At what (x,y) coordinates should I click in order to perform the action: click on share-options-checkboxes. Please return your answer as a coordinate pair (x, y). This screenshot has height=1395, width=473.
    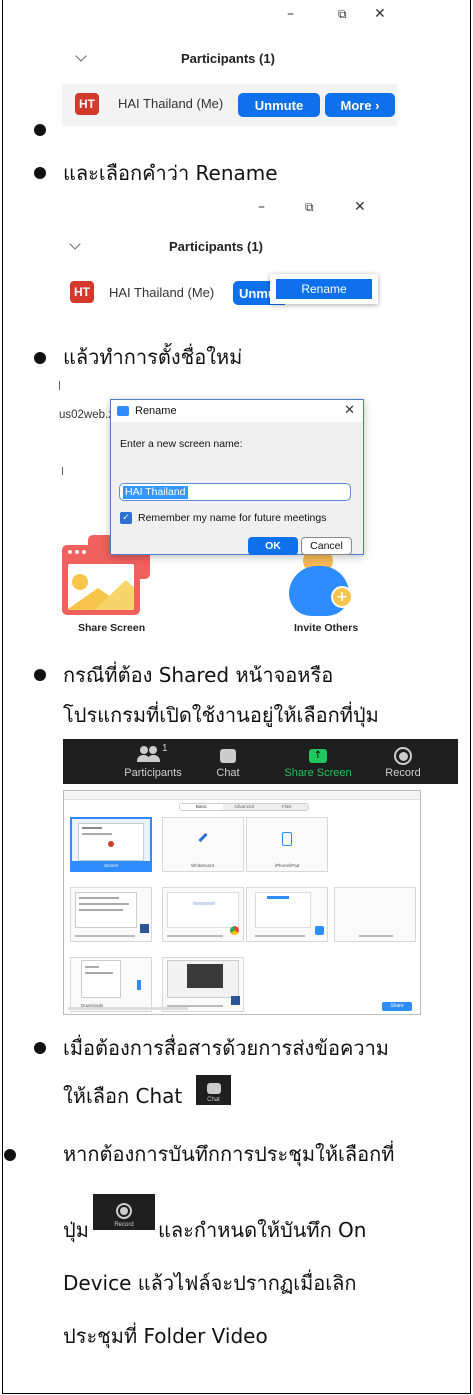
    Looking at the image, I should click on (128, 1008).